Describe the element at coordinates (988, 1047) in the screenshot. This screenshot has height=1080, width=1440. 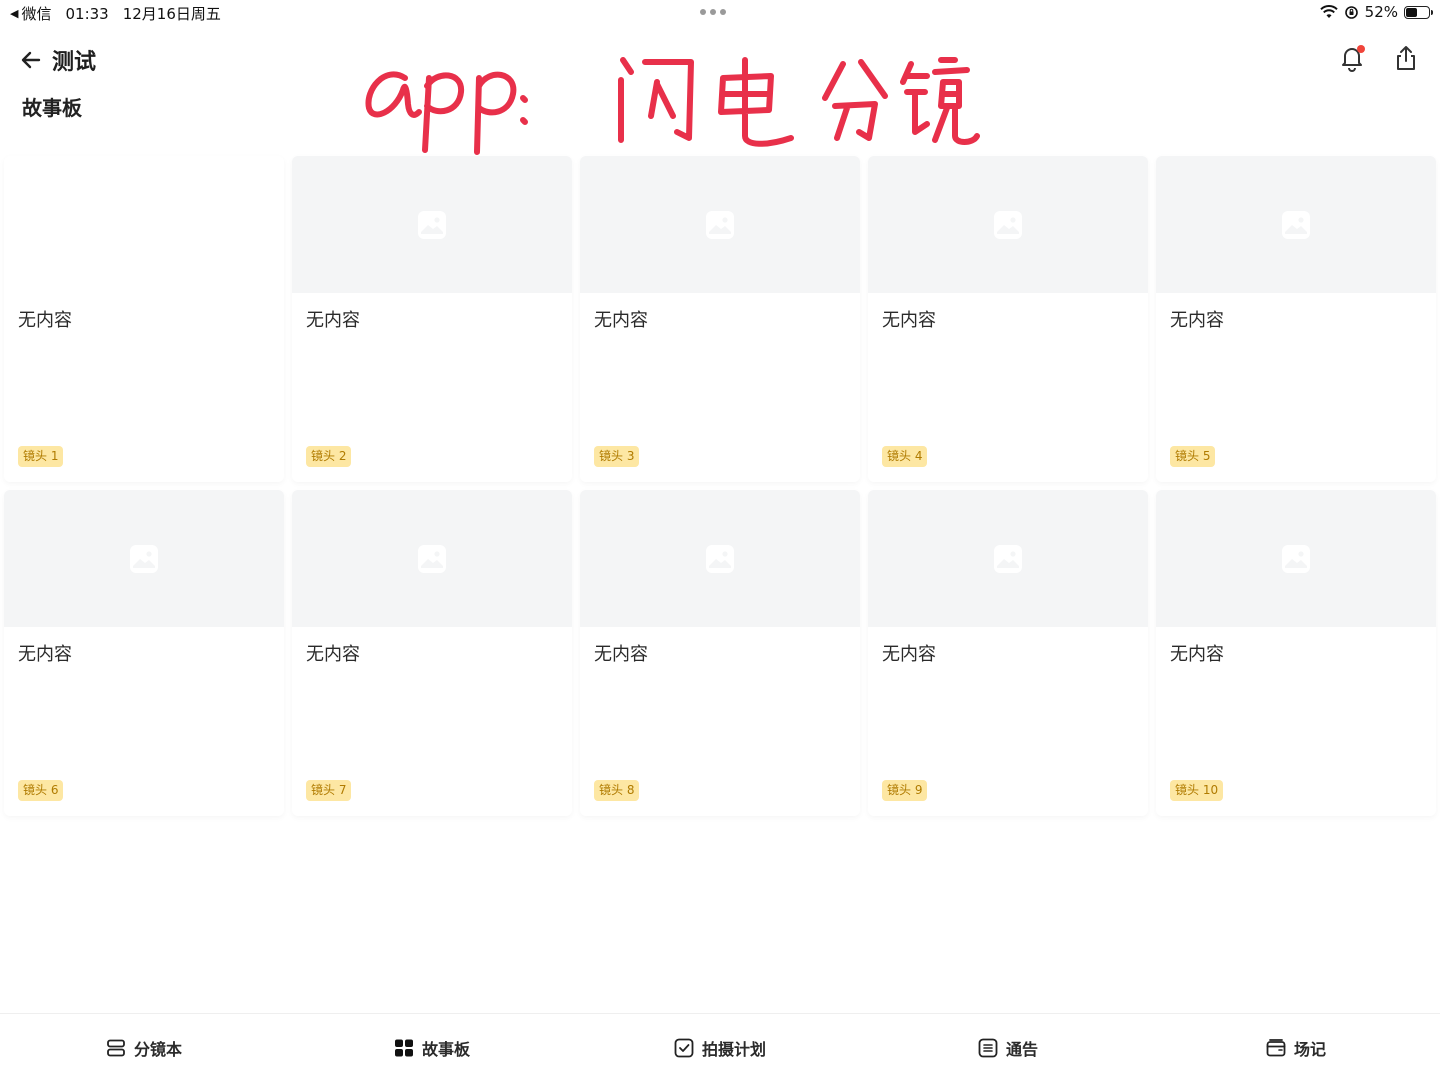
I see `notice-icon` at that location.